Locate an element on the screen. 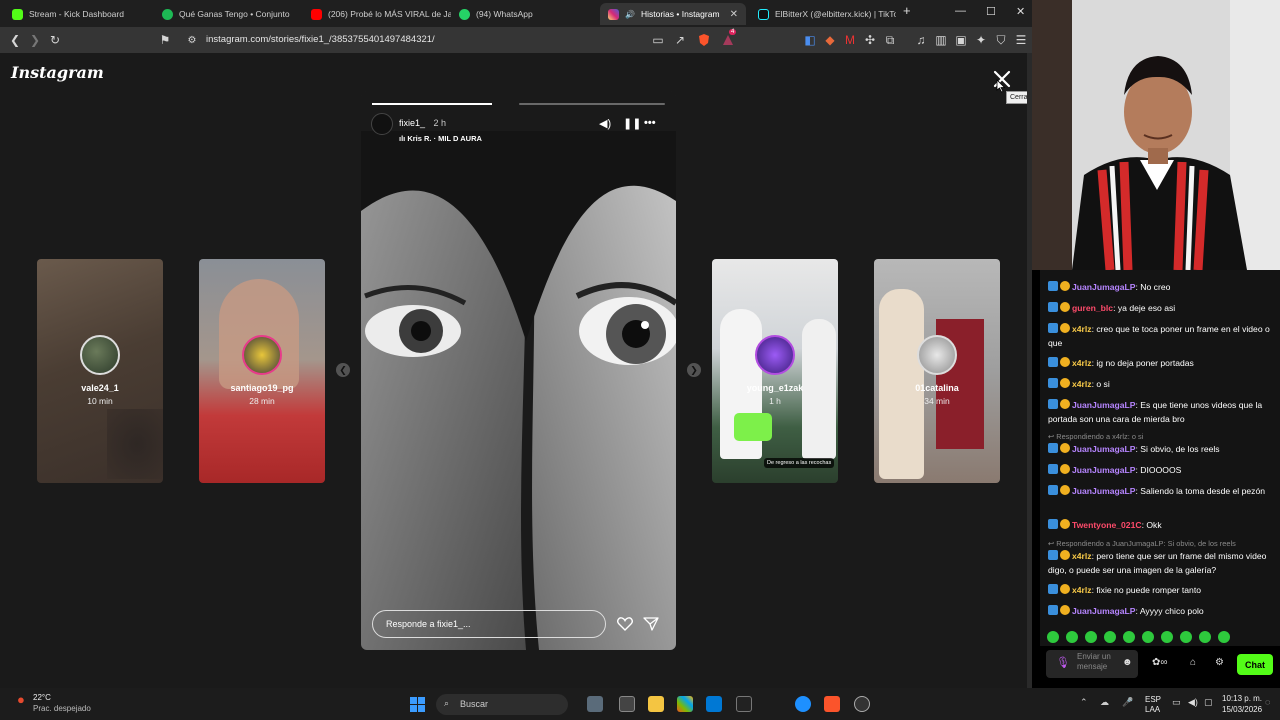 The image size is (1280, 720). side-story-card: vale24_1 10 min is located at coordinates (100, 371).